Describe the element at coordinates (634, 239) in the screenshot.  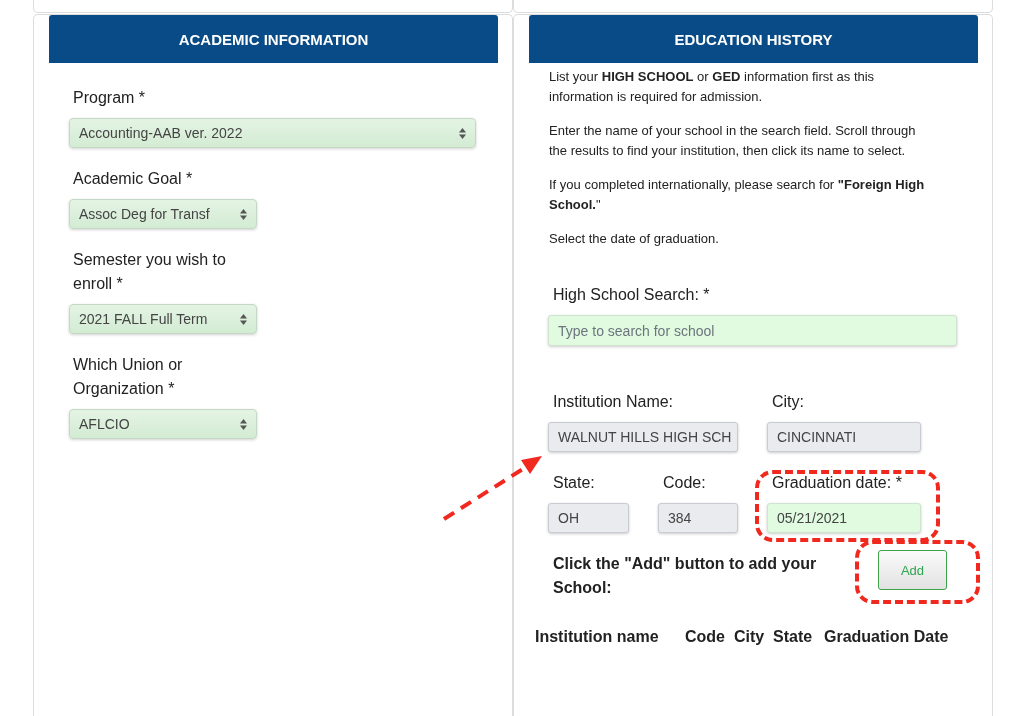
I see `instruction-text: Select the date of graduation.` at that location.